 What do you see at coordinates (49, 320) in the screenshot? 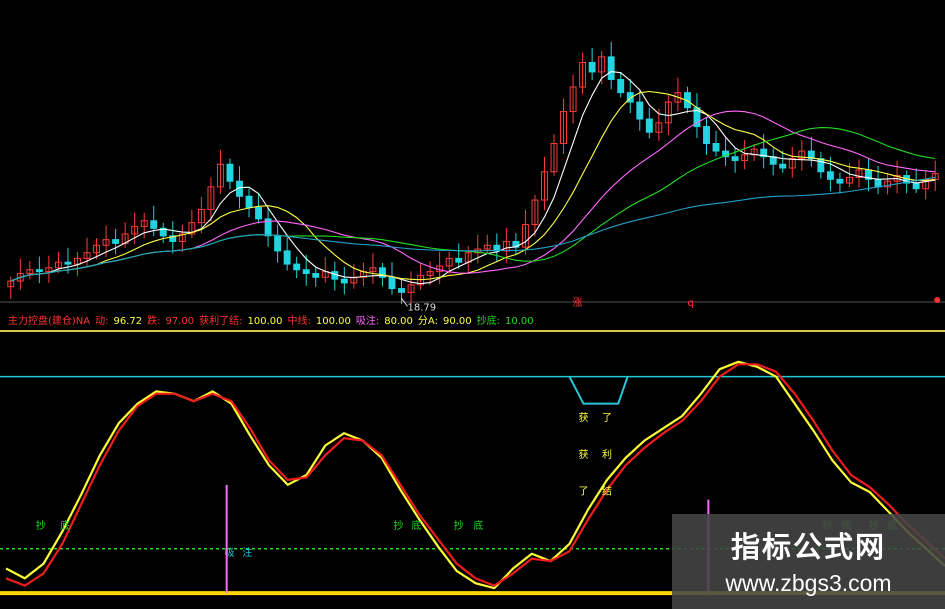
I see `legend-item: 主力控盘(建仓)NA` at bounding box center [49, 320].